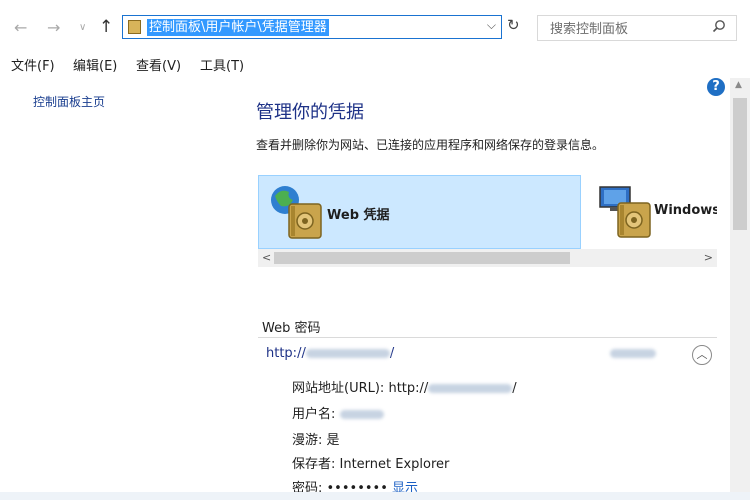 This screenshot has width=750, height=500. What do you see at coordinates (716, 87) in the screenshot?
I see `help-icon: ?` at bounding box center [716, 87].